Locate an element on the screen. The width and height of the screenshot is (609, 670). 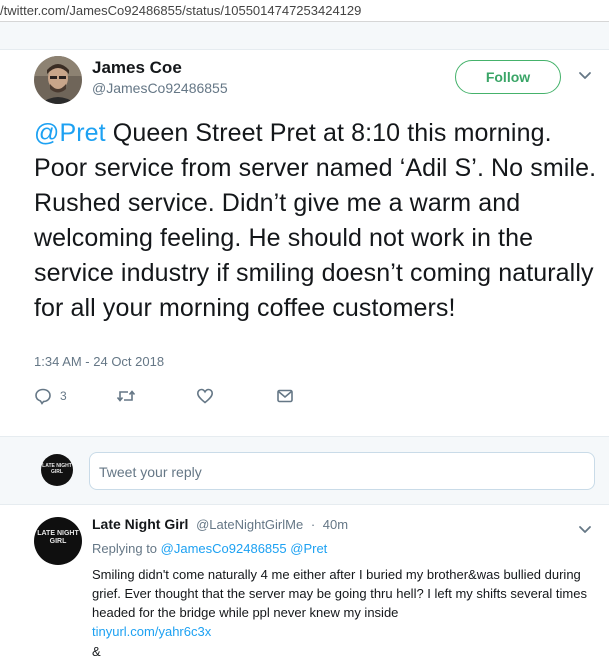
replying-prefix: Replying to is located at coordinates (125, 548).